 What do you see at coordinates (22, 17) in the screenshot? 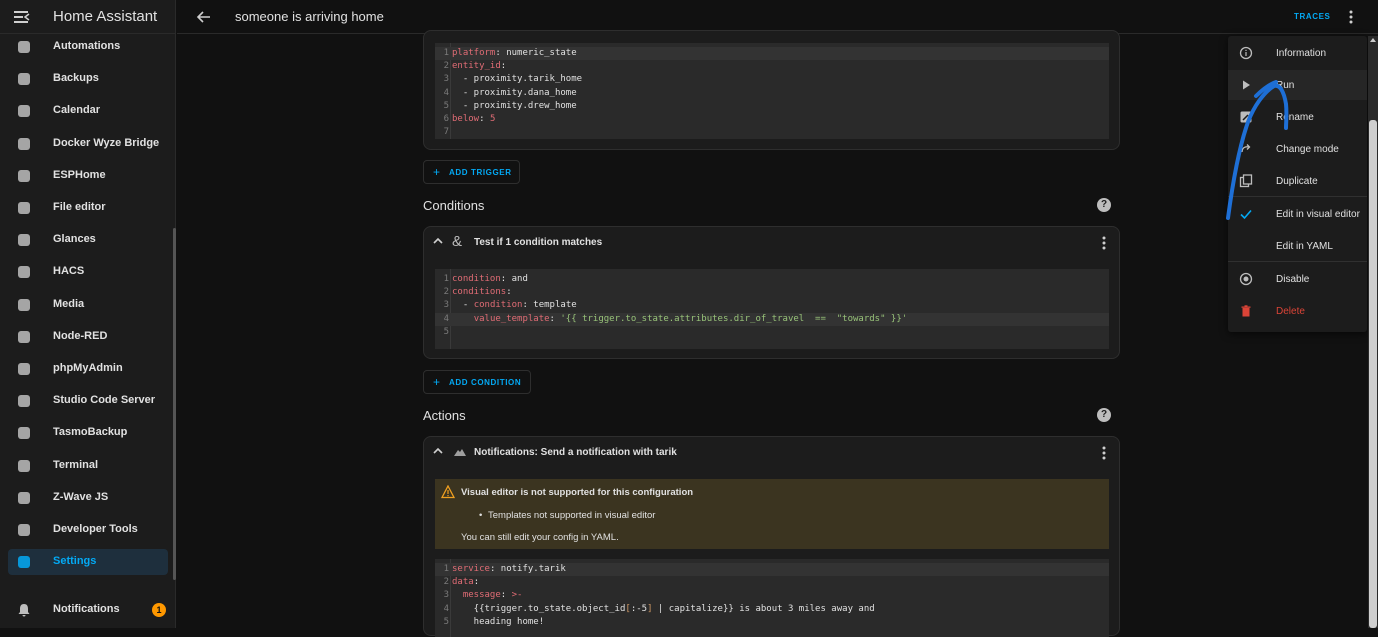
I see `menu-collapse-icon` at bounding box center [22, 17].